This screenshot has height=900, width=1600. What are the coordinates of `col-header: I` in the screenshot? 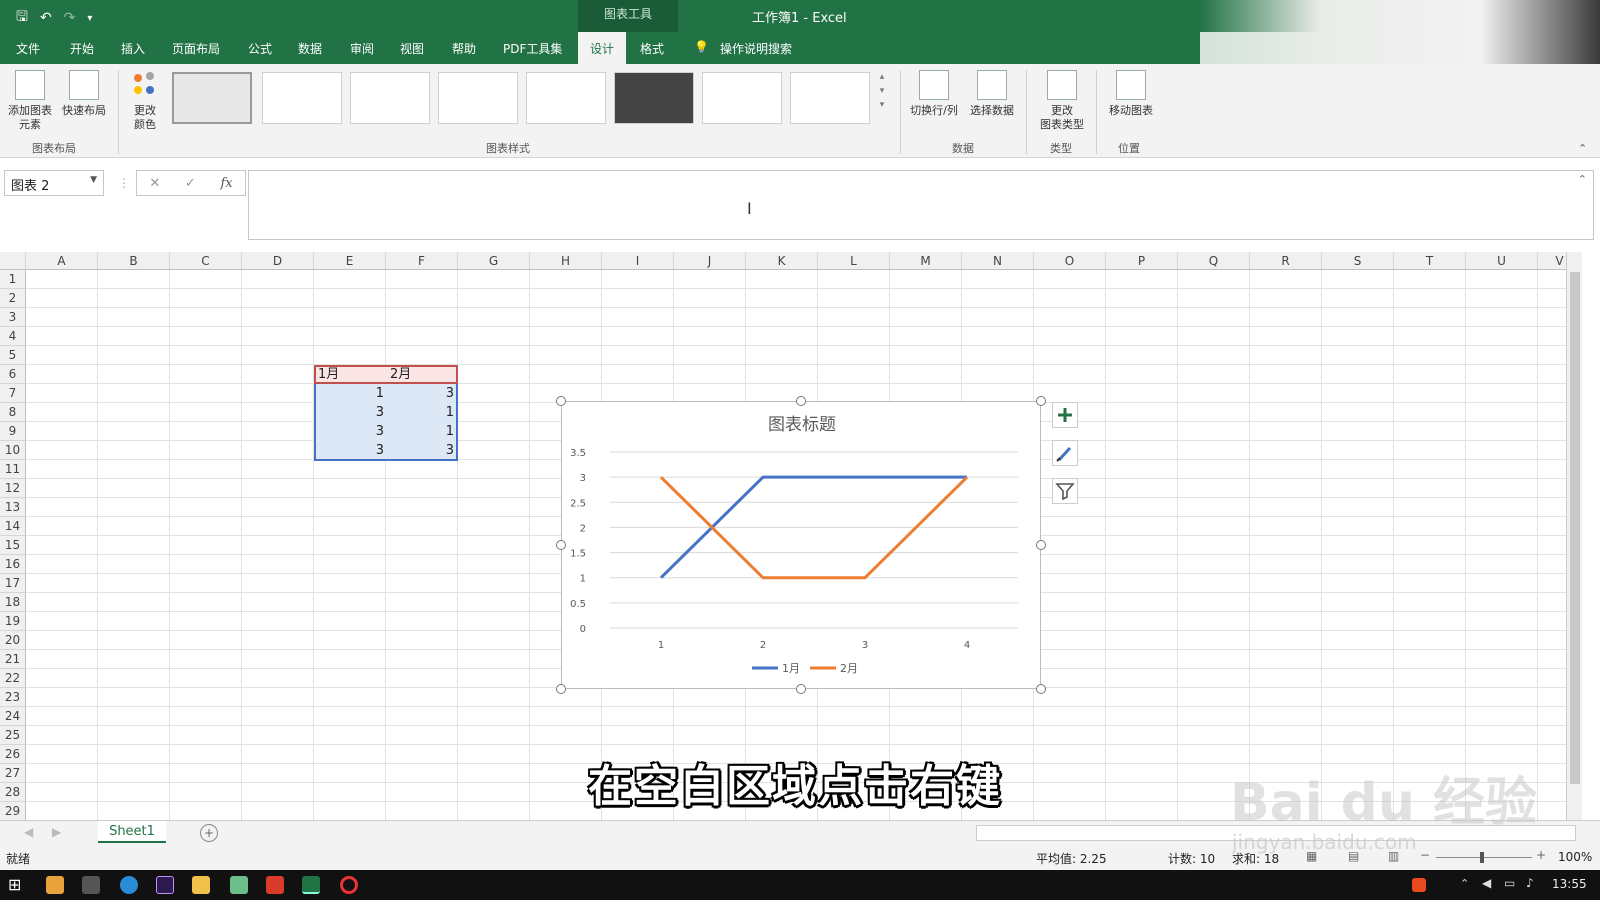 It's located at (638, 261).